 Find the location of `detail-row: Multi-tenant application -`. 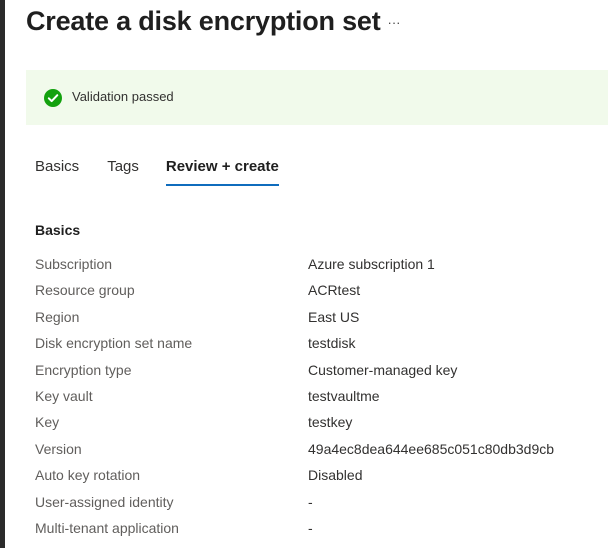

detail-row: Multi-tenant application - is located at coordinates (315, 531).